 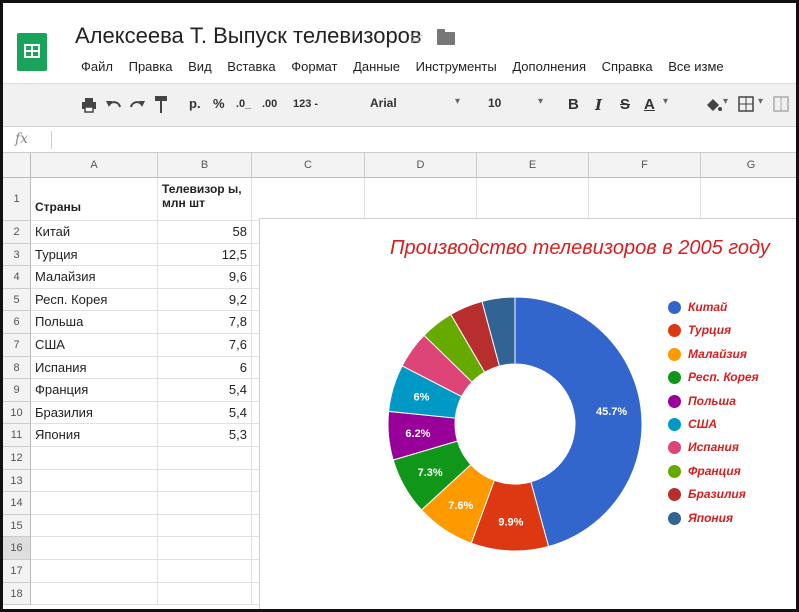 What do you see at coordinates (446, 37) in the screenshot?
I see `folder-icon` at bounding box center [446, 37].